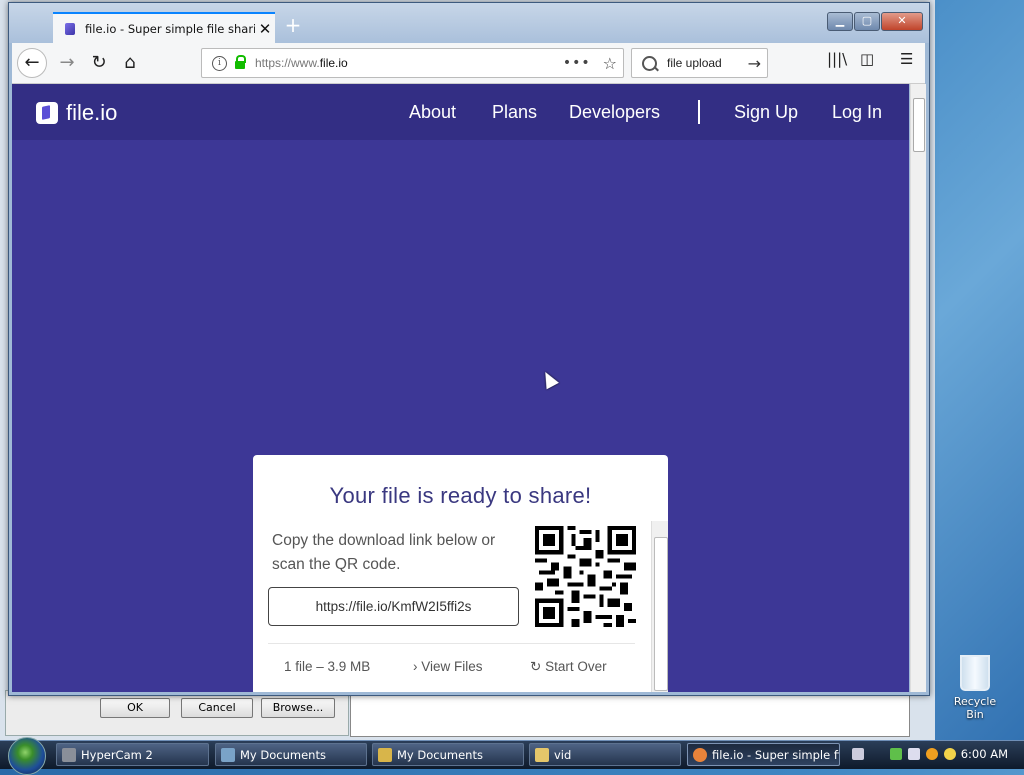 This screenshot has height=775, width=1024. What do you see at coordinates (265, 29) in the screenshot?
I see `tab-close-icon: ✕` at bounding box center [265, 29].